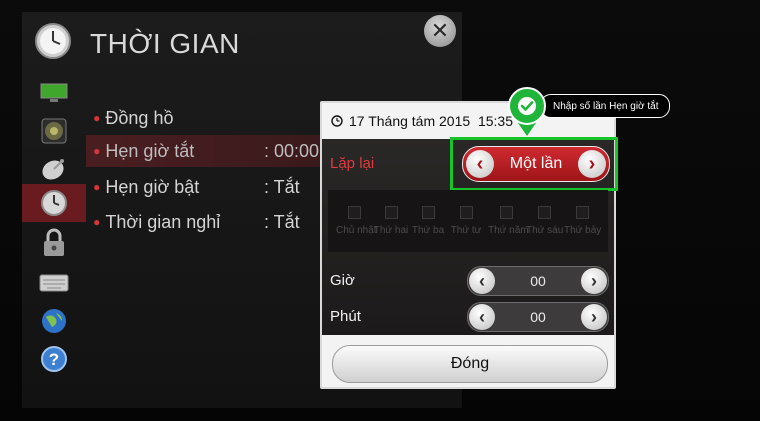  Describe the element at coordinates (431, 121) in the screenshot. I see `current-datetime: 17 Tháng tám 2015 15:35` at that location.